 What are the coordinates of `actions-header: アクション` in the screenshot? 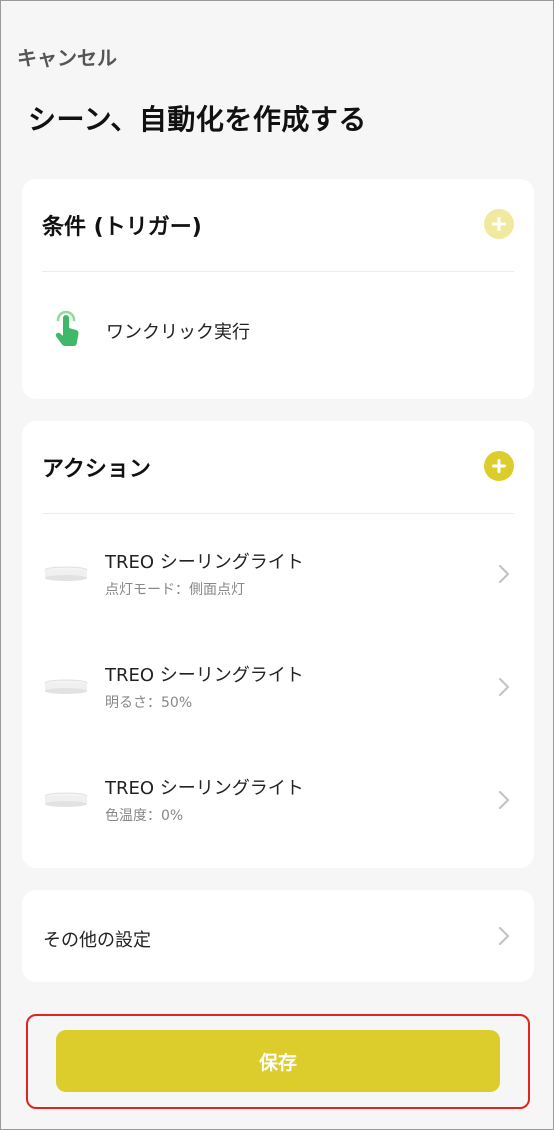 It's located at (278, 467).